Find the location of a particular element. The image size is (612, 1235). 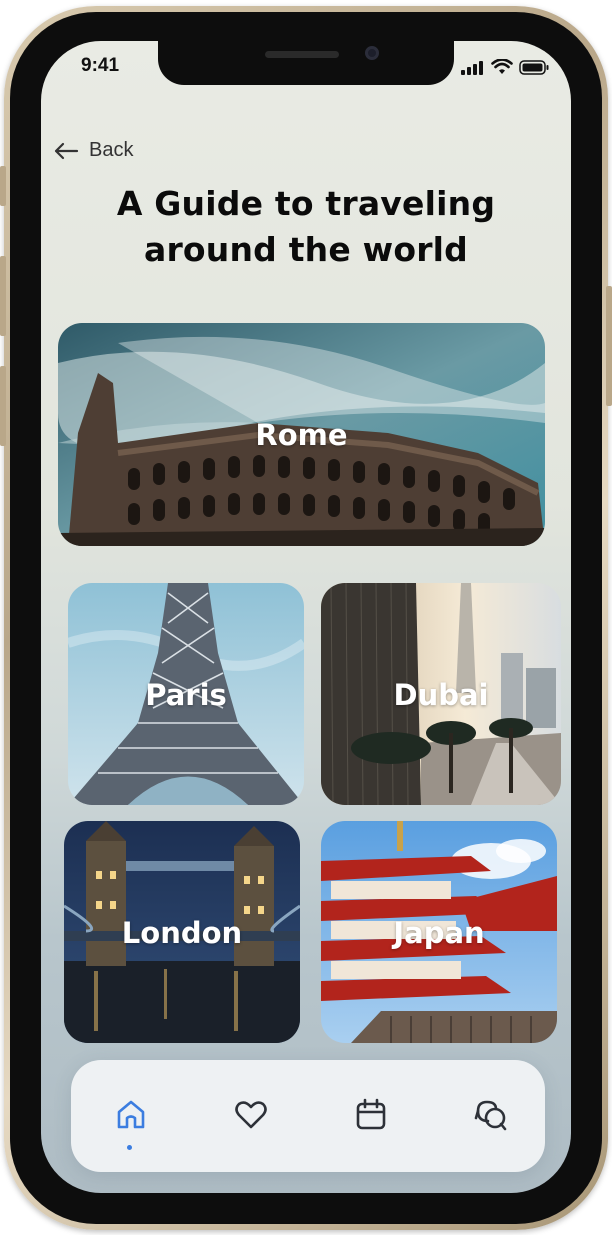

volume-down-button is located at coordinates (3, 406).